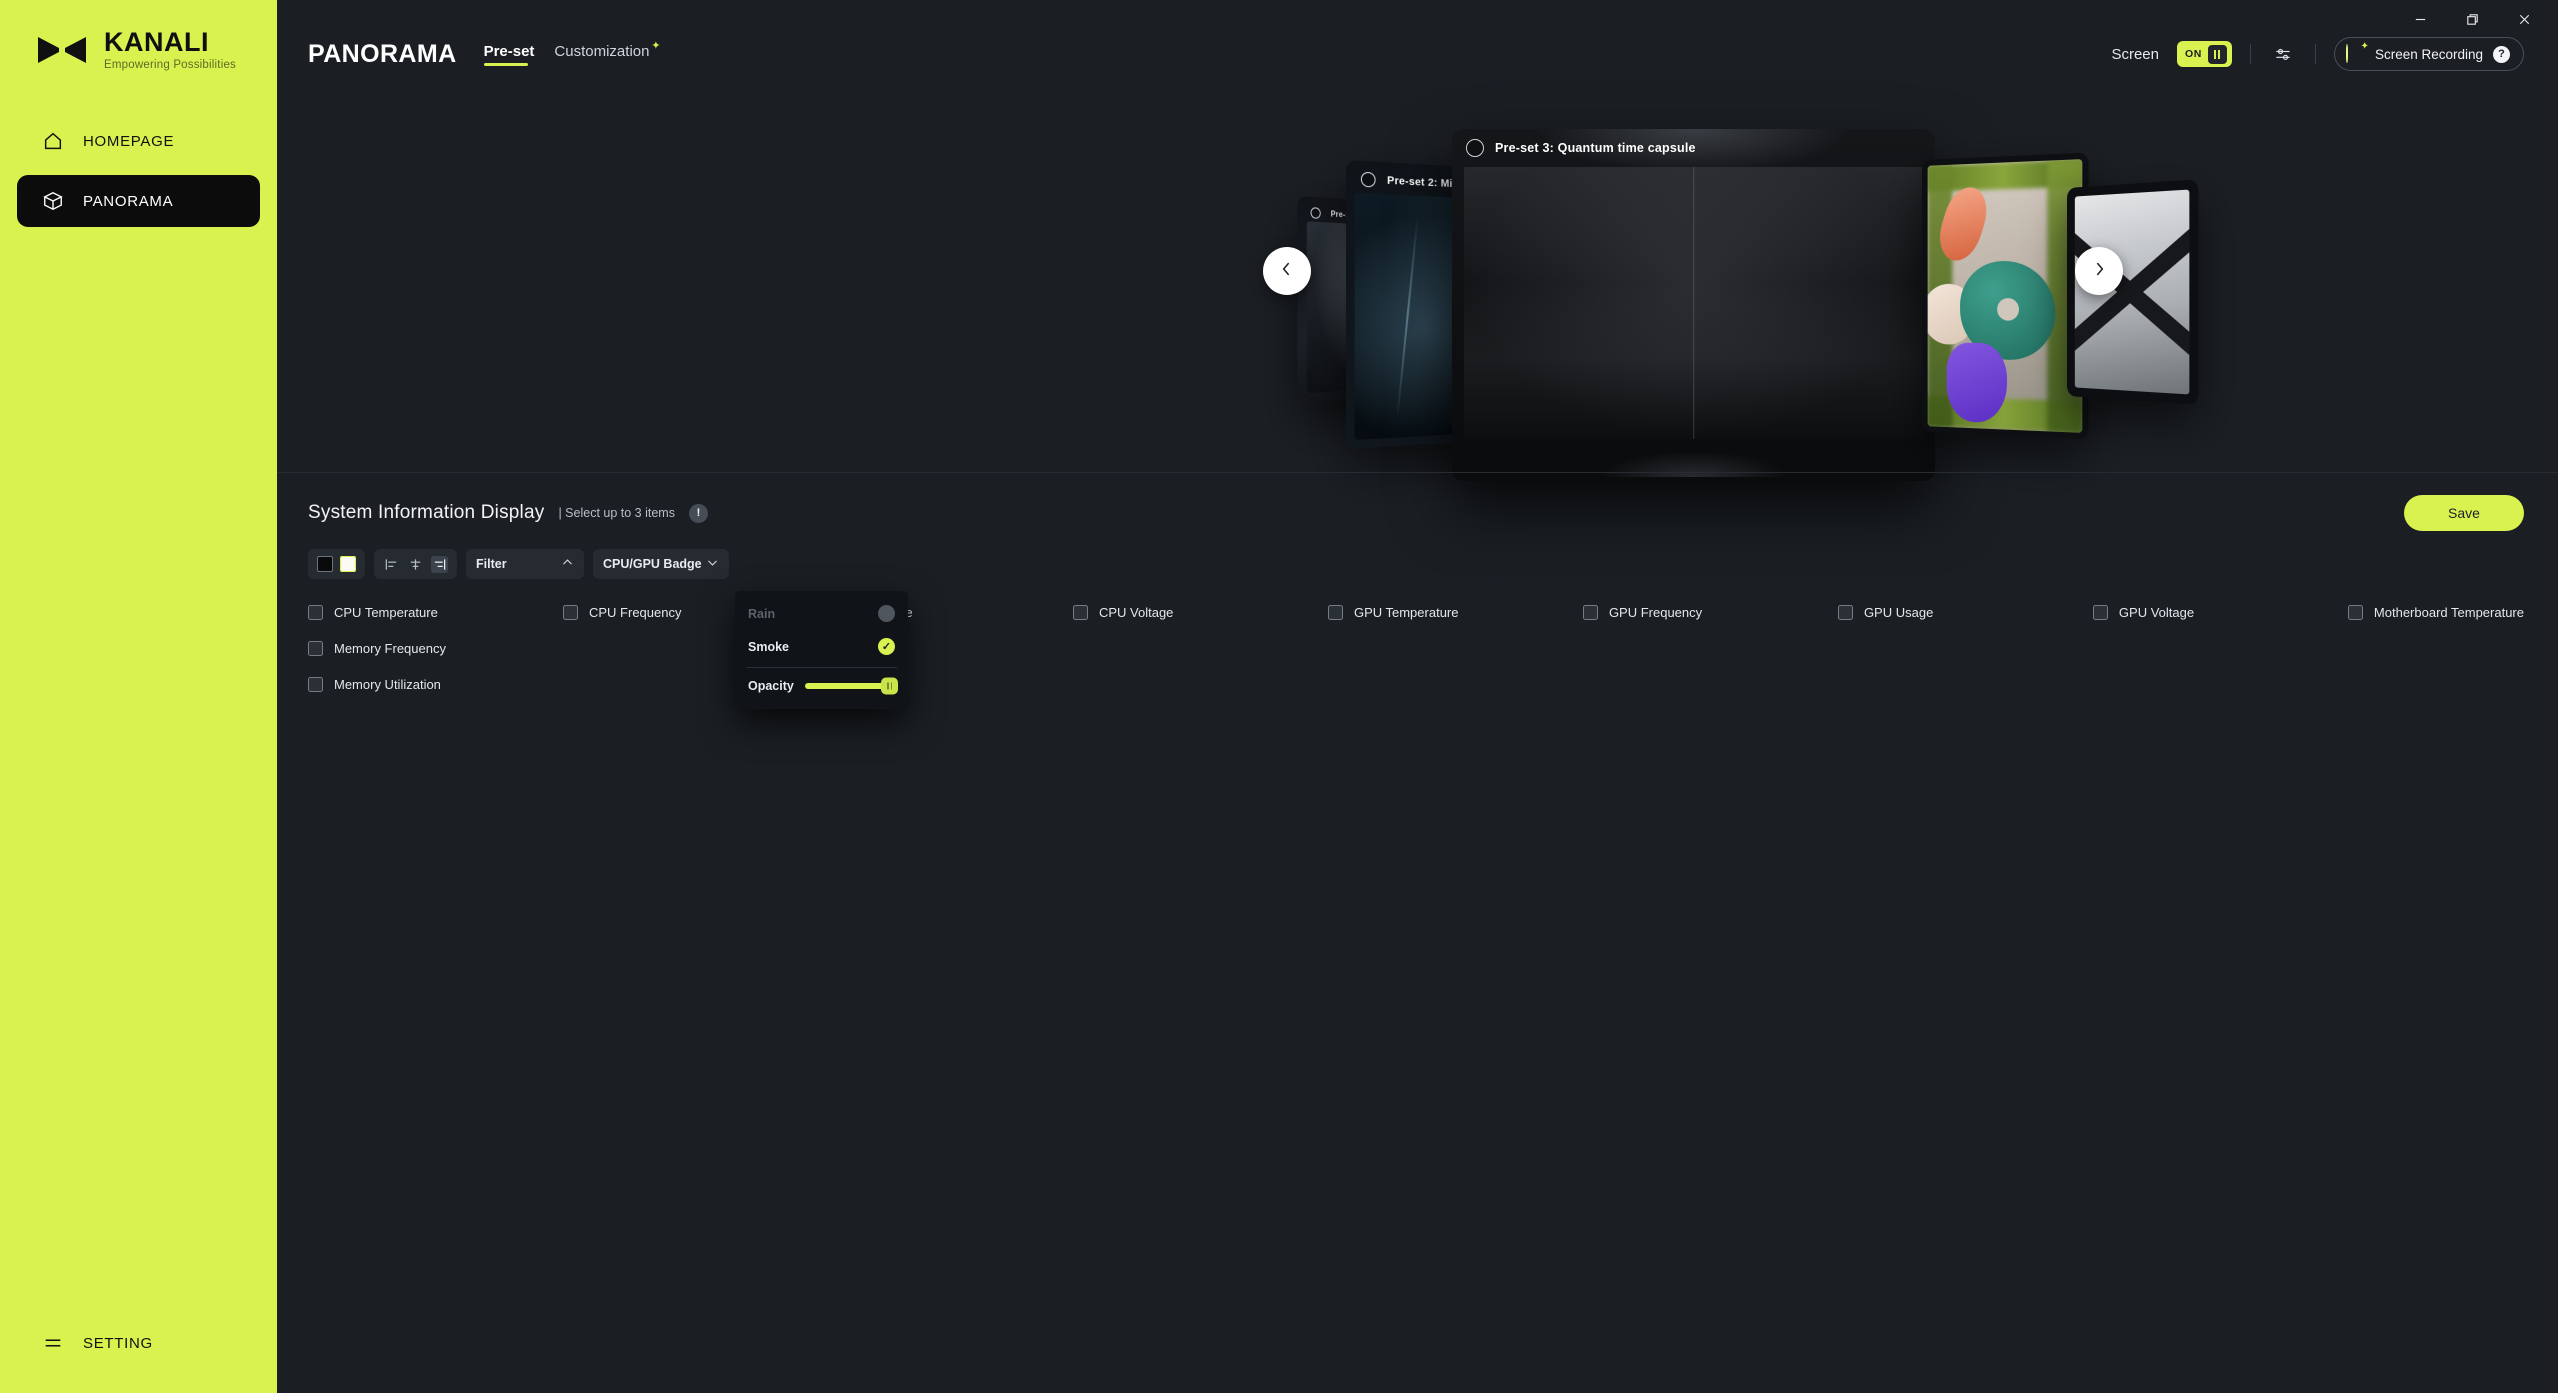 The image size is (2558, 1393). Describe the element at coordinates (602, 51) in the screenshot. I see `tab-customization-label: Customization` at that location.